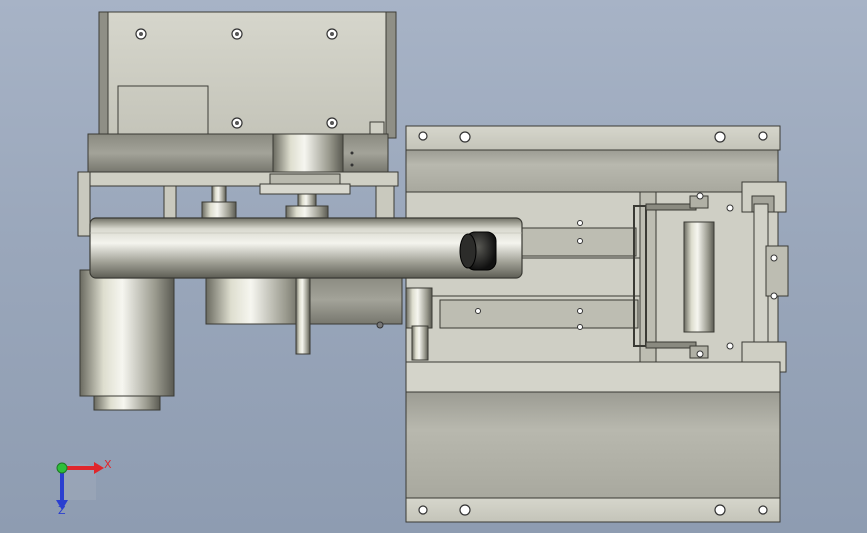 The height and width of the screenshot is (533, 867). What do you see at coordinates (593, 442) in the screenshot?
I see `lower-base-plate` at bounding box center [593, 442].